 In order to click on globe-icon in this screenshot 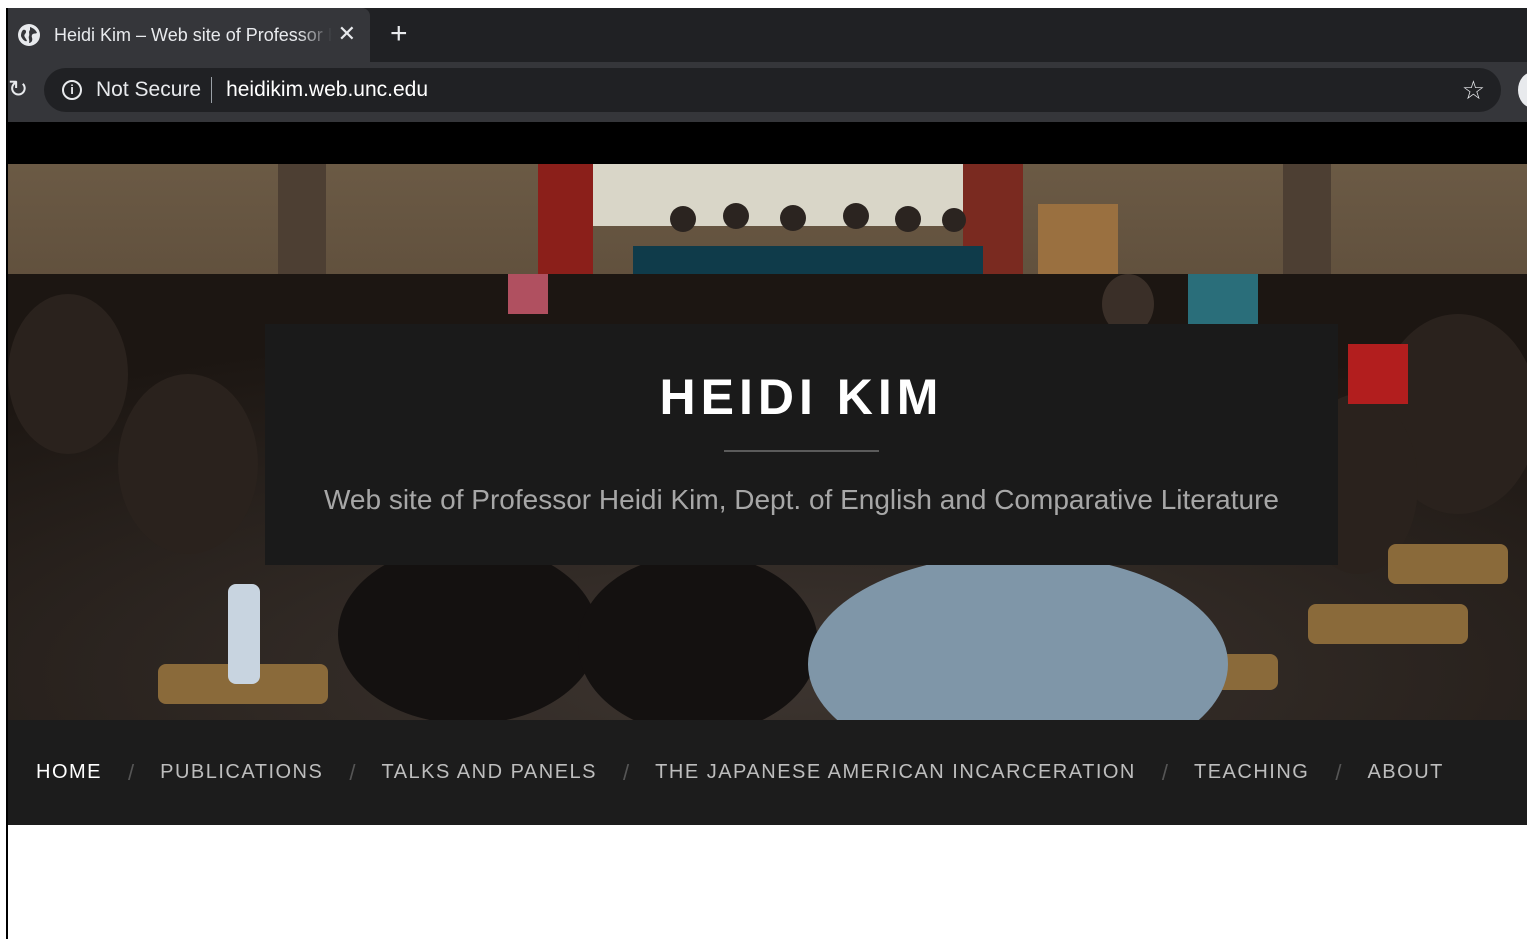, I will do `click(29, 35)`.